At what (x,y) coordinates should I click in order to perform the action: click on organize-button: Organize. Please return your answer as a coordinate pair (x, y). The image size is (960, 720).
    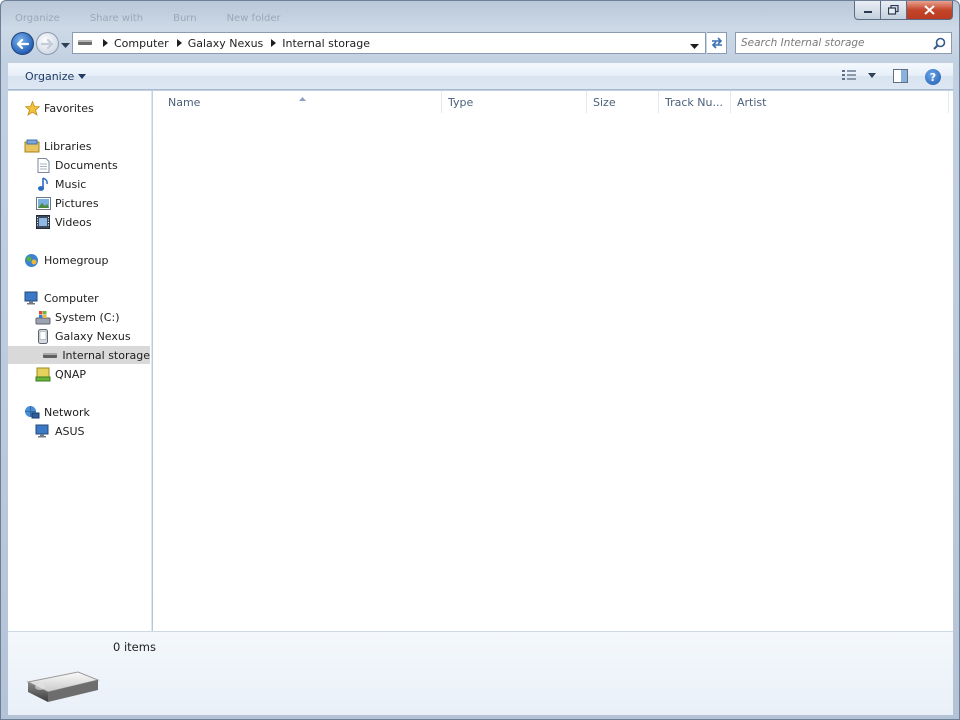
    Looking at the image, I should click on (56, 76).